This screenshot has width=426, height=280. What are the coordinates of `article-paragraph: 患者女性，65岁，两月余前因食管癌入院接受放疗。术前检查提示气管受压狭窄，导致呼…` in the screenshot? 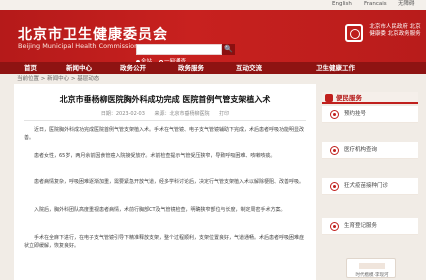 It's located at (155, 156).